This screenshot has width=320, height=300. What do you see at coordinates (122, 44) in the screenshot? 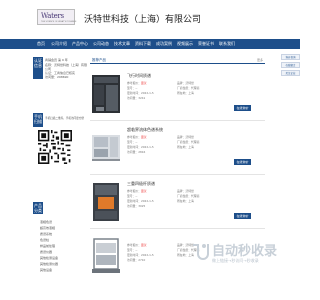
I see `nav-item-articles: 技术文章` at bounding box center [122, 44].